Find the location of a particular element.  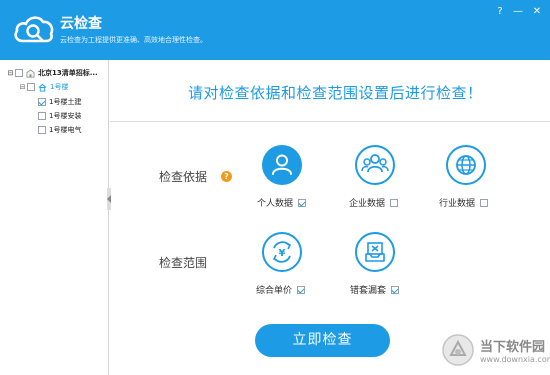

personal-data-option is located at coordinates (282, 165).